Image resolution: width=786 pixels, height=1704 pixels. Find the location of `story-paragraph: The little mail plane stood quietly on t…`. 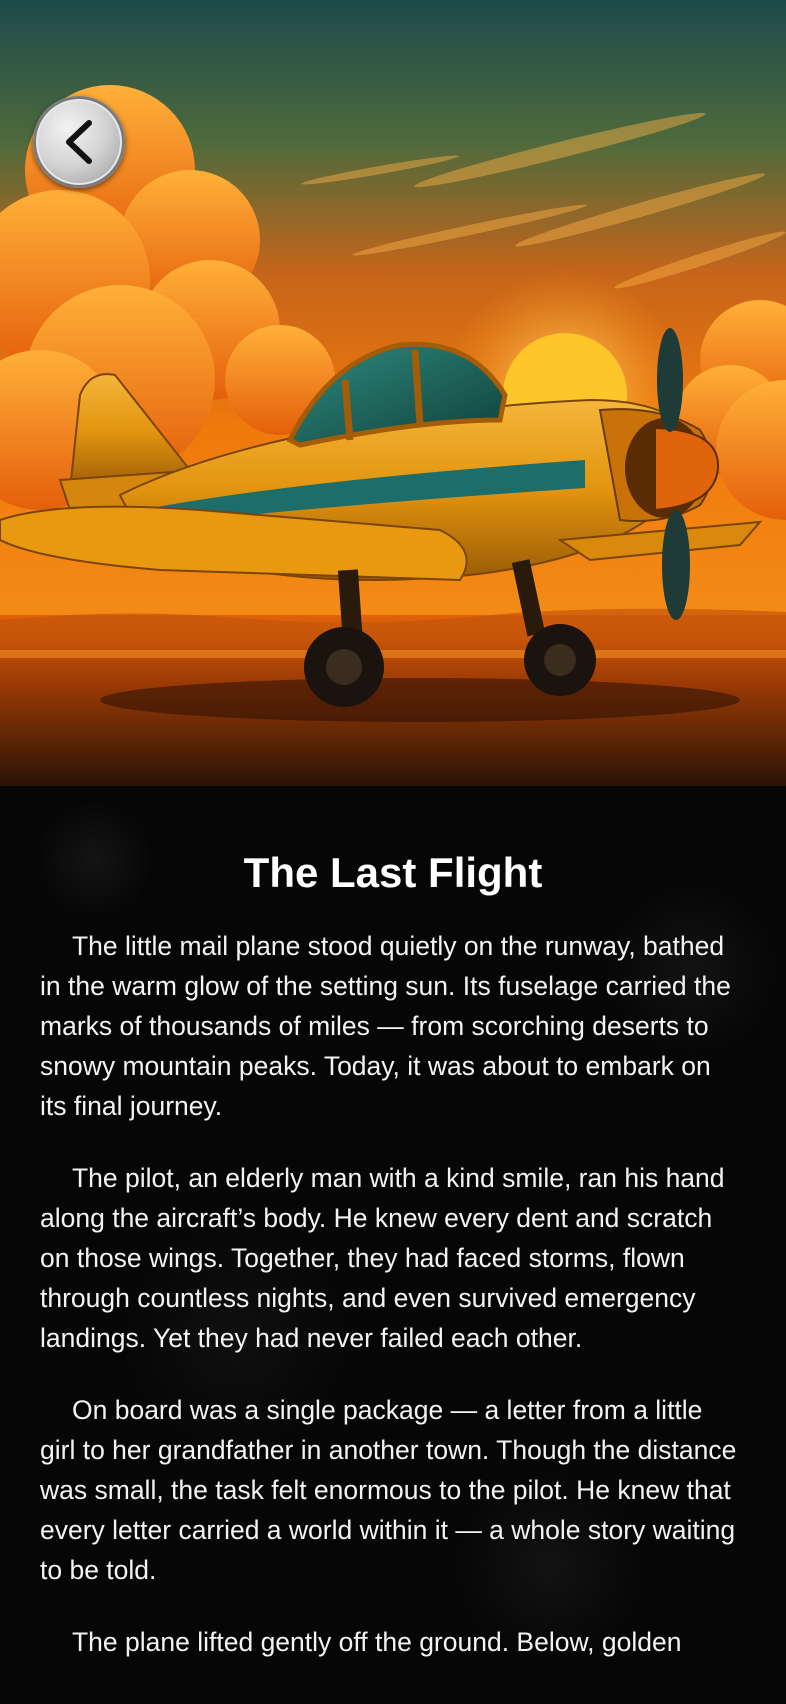

story-paragraph: The little mail plane stood quietly on t… is located at coordinates (385, 1026).